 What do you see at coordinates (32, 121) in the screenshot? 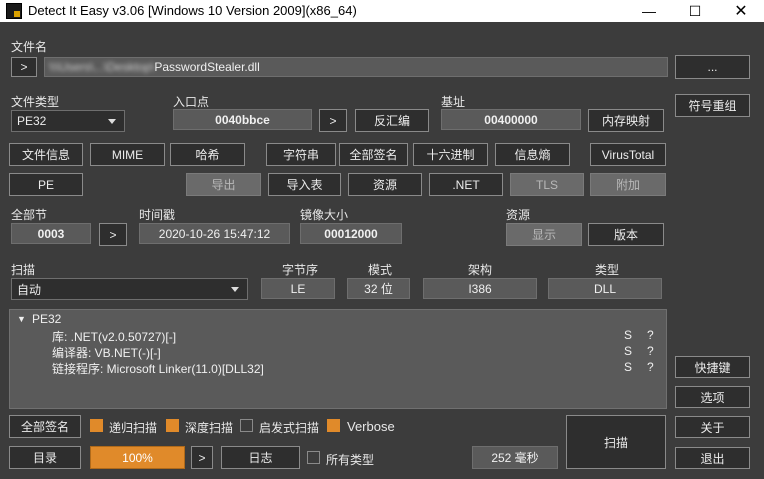
I see `file-type-value: PE32` at bounding box center [32, 121].